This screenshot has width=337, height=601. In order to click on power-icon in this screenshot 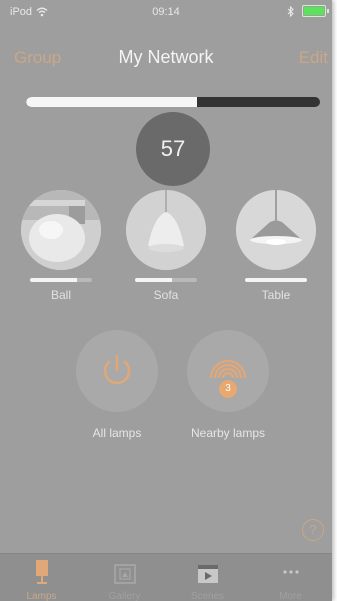, I will do `click(117, 369)`.